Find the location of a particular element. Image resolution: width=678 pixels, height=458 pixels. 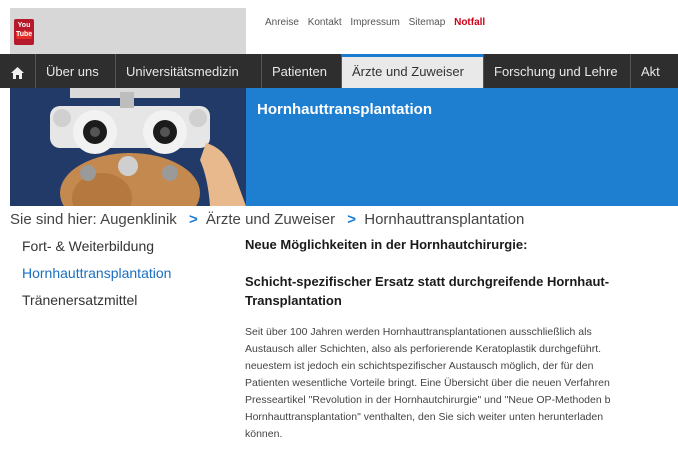

nav-home is located at coordinates (17, 71).